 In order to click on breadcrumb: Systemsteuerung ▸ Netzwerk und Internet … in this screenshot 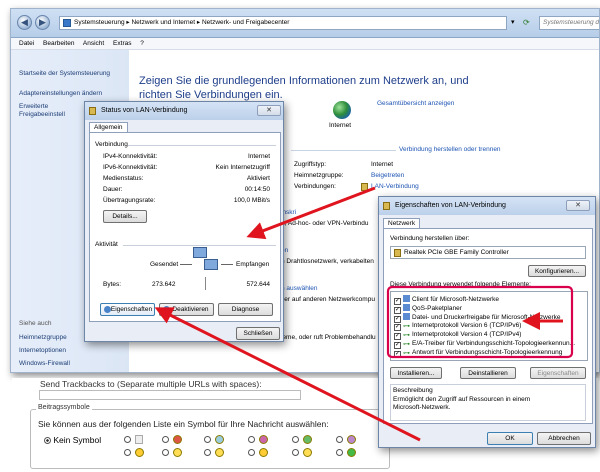, I will do `click(283, 23)`.